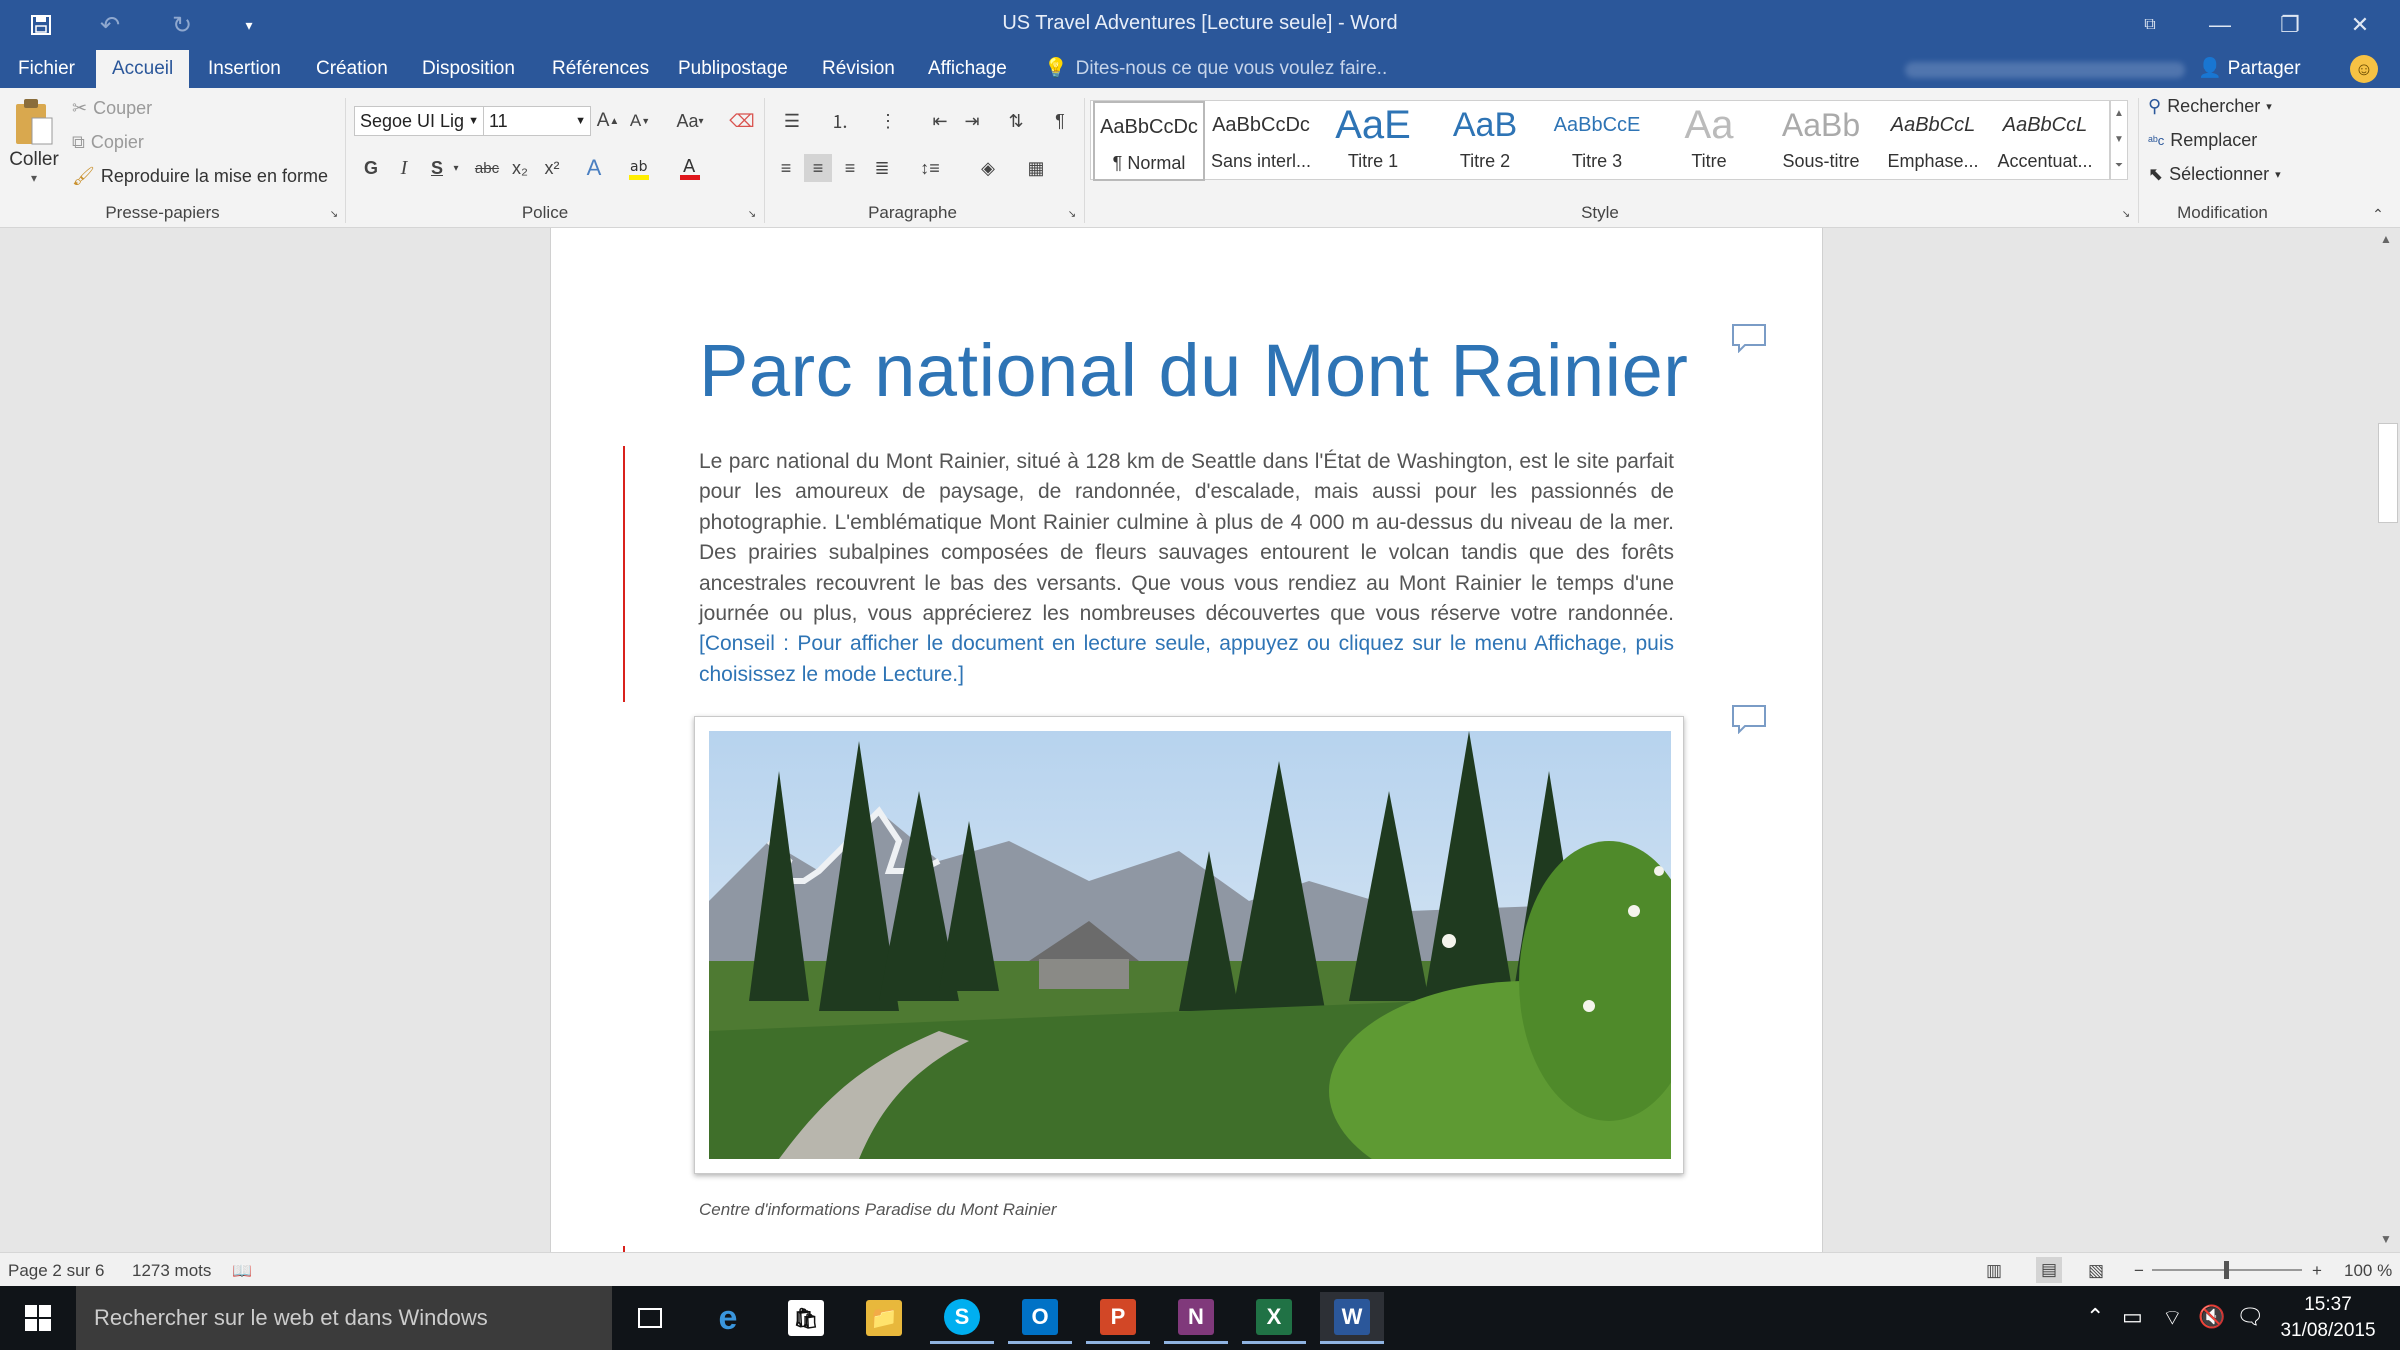 The width and height of the screenshot is (2400, 1350). What do you see at coordinates (552, 168) in the screenshot?
I see `superscript-button: x²` at bounding box center [552, 168].